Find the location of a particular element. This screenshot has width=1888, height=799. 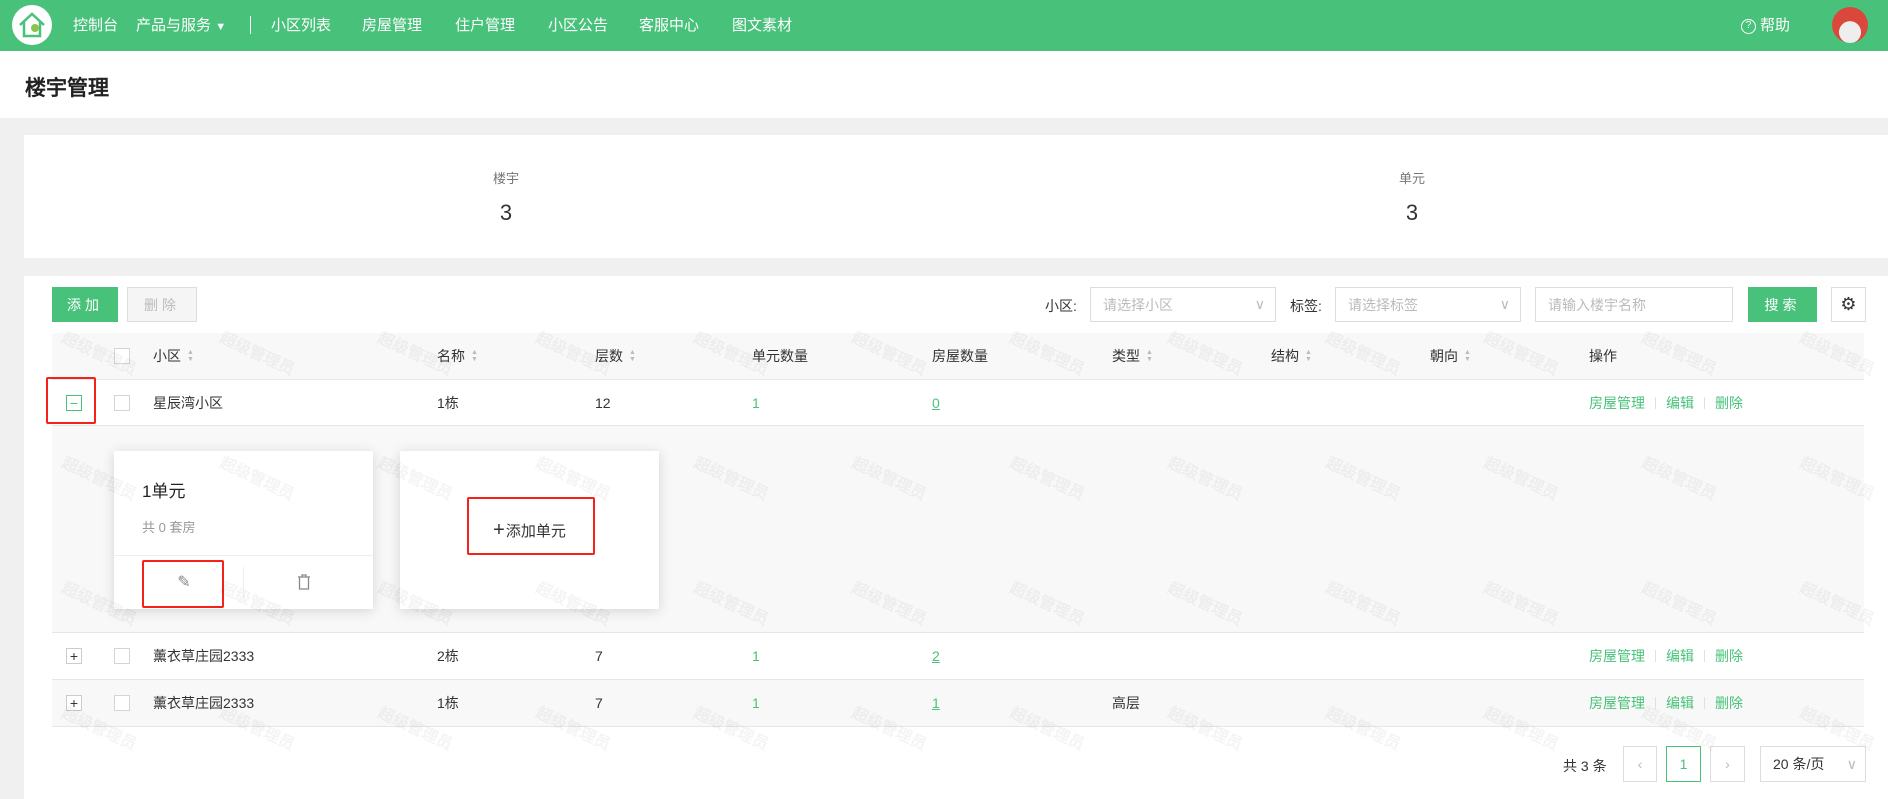

tag-filter-label: 标签: is located at coordinates (1306, 306).